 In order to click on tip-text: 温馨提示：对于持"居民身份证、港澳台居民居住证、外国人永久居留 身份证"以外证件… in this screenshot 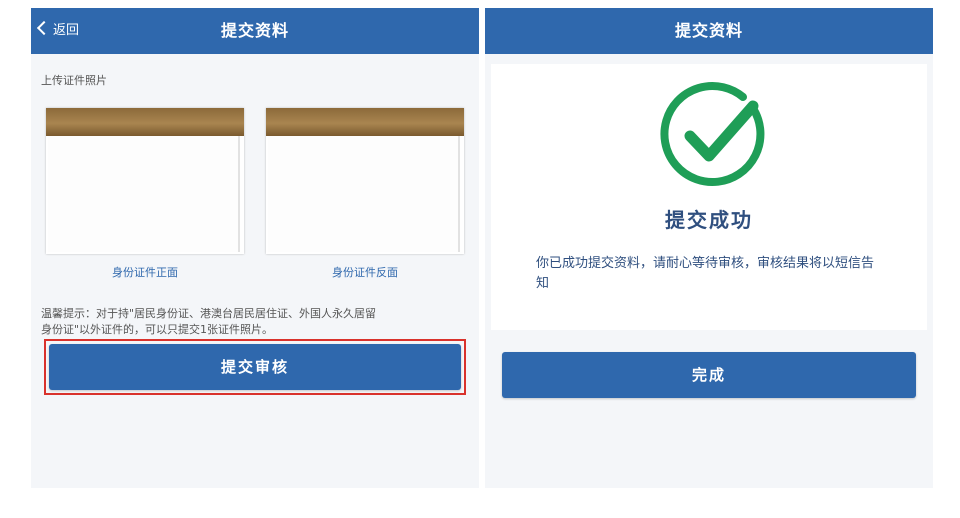, I will do `click(251, 322)`.